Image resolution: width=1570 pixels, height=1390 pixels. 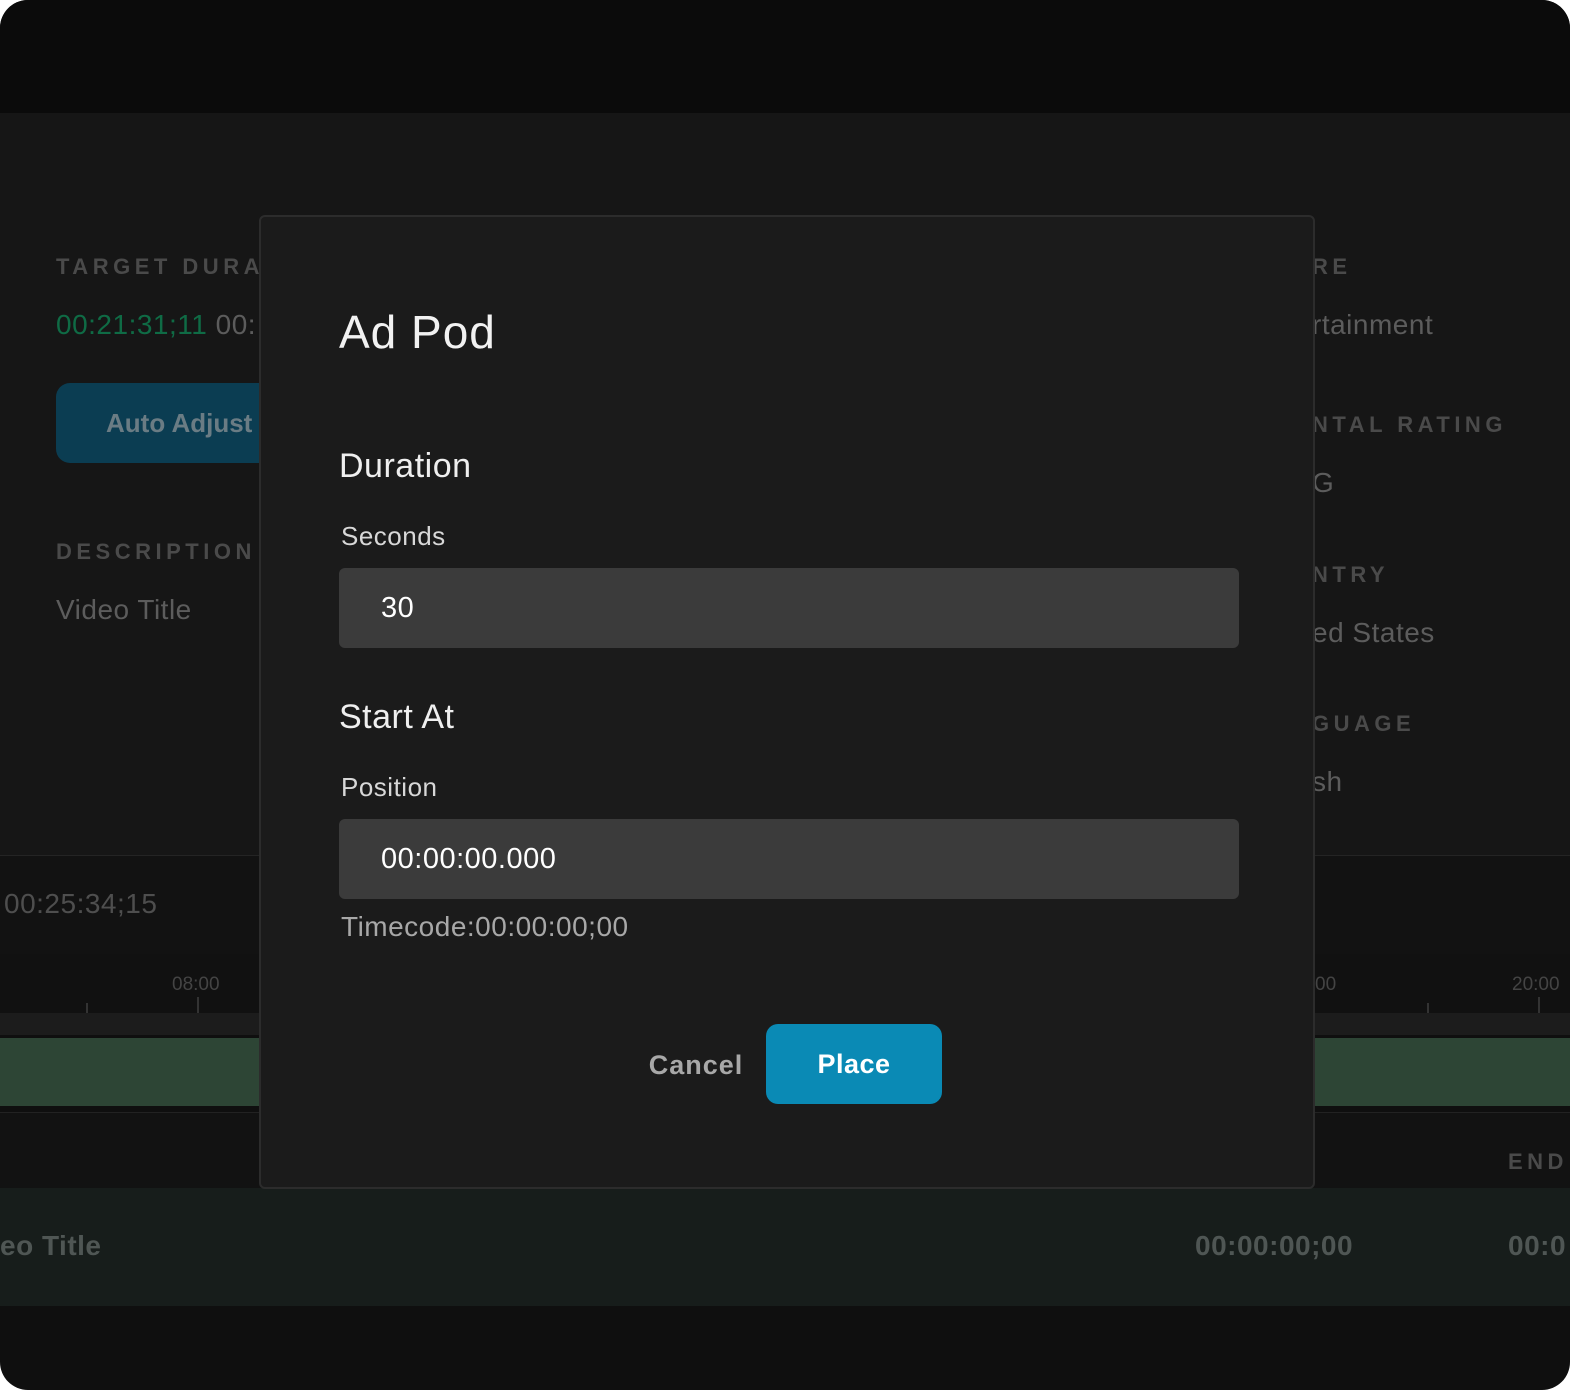 What do you see at coordinates (785, 56) in the screenshot?
I see `top-bar` at bounding box center [785, 56].